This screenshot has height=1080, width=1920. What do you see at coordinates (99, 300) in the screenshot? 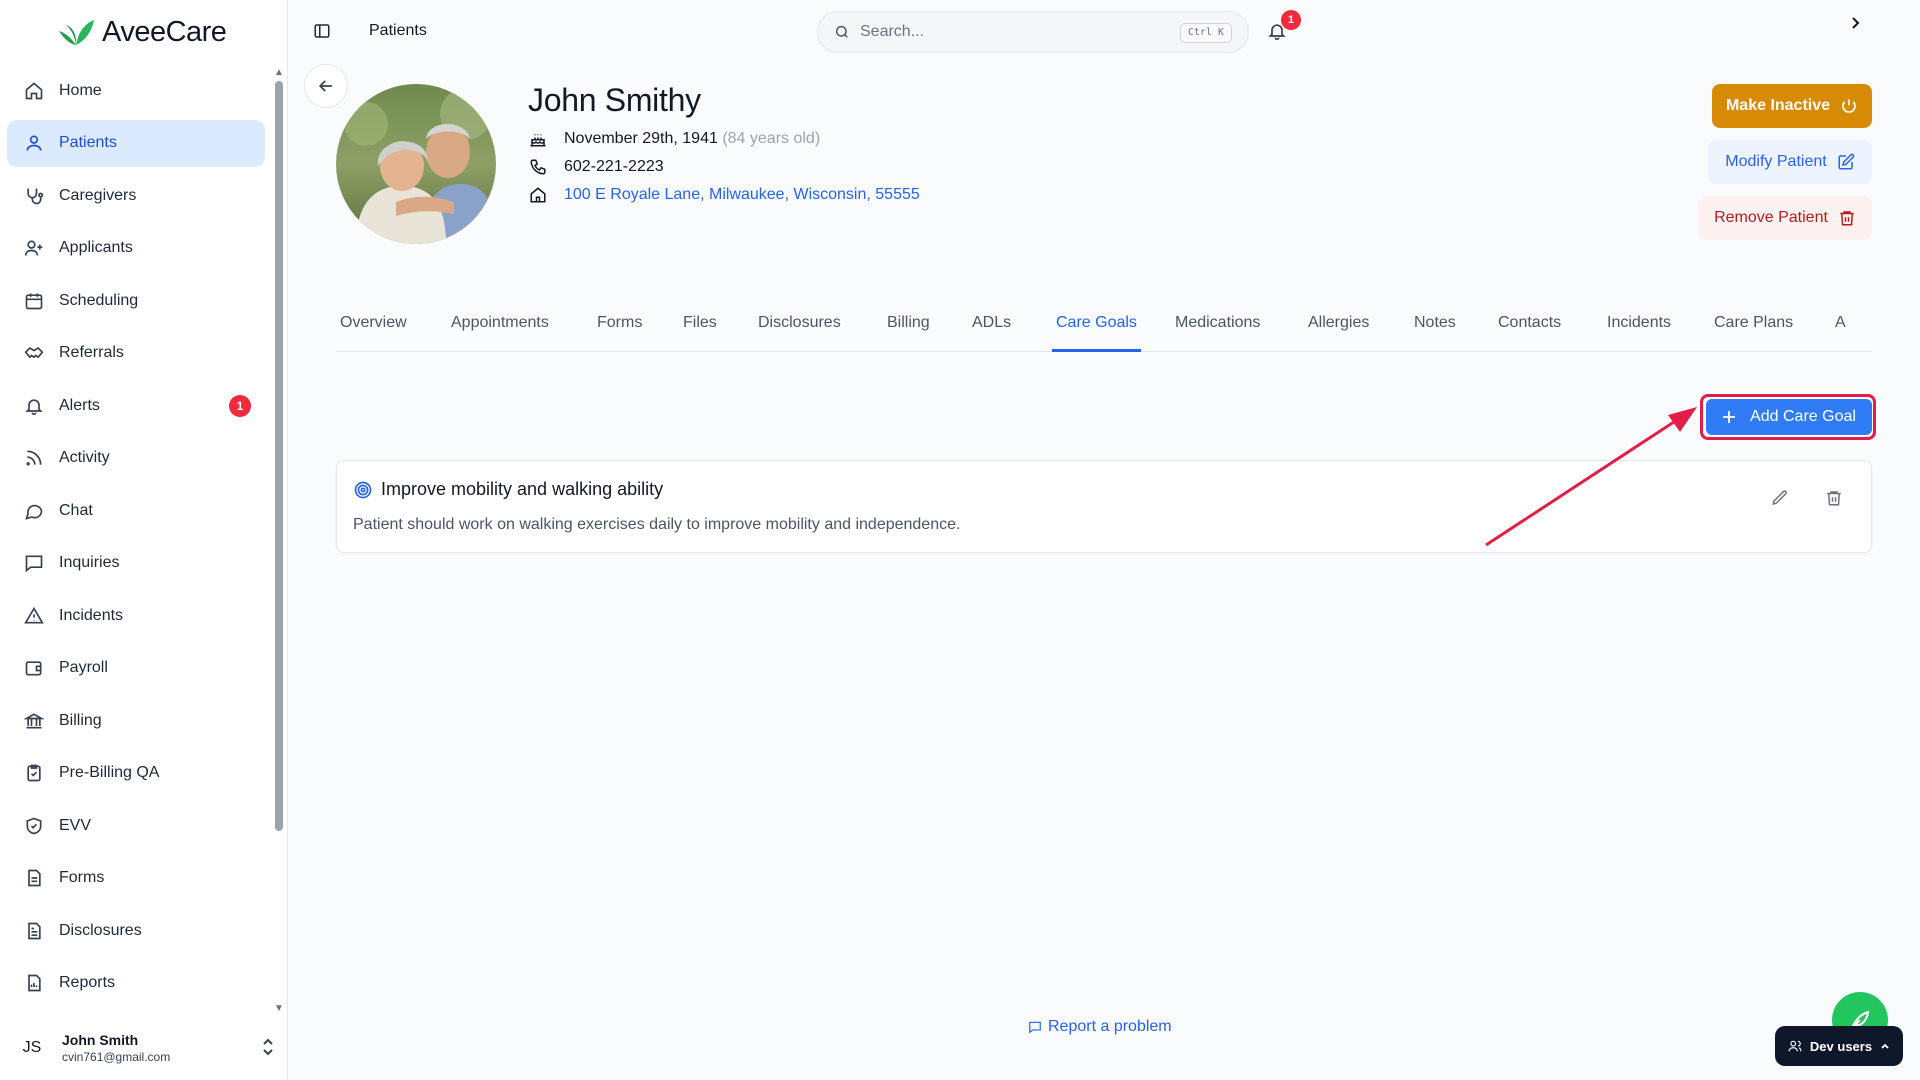
I see `sidebar-item-label: Scheduling` at bounding box center [99, 300].